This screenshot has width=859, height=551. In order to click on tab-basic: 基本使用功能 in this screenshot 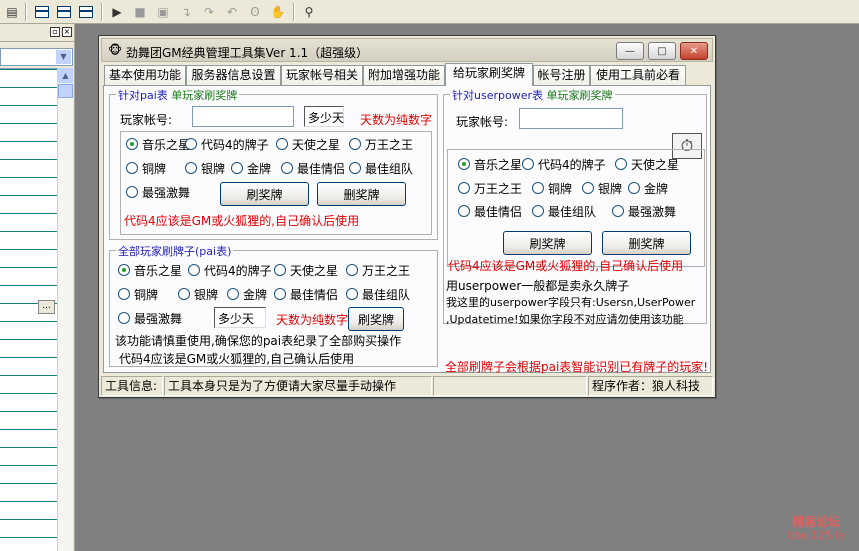, I will do `click(145, 75)`.